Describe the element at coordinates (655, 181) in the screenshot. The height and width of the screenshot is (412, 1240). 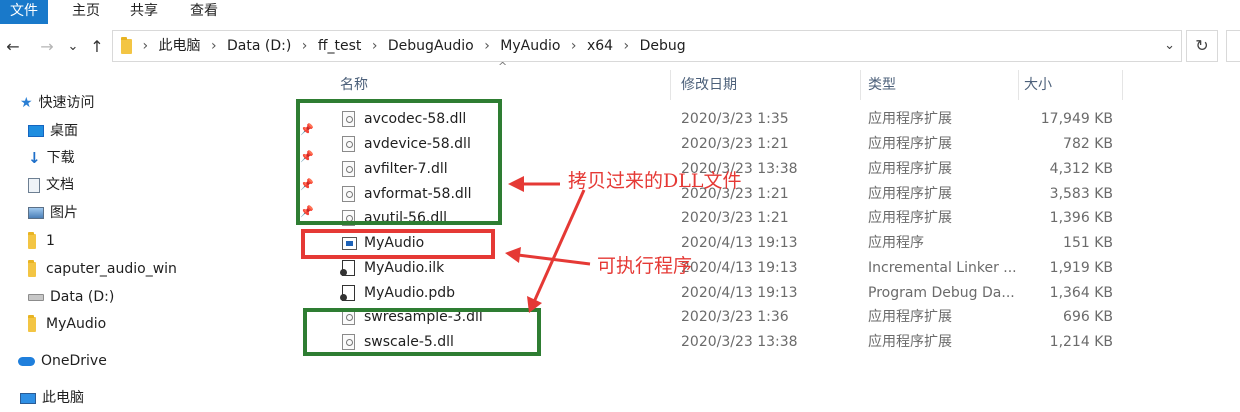
I see `annotation-label-dll: 拷贝过来的DLL文件` at that location.